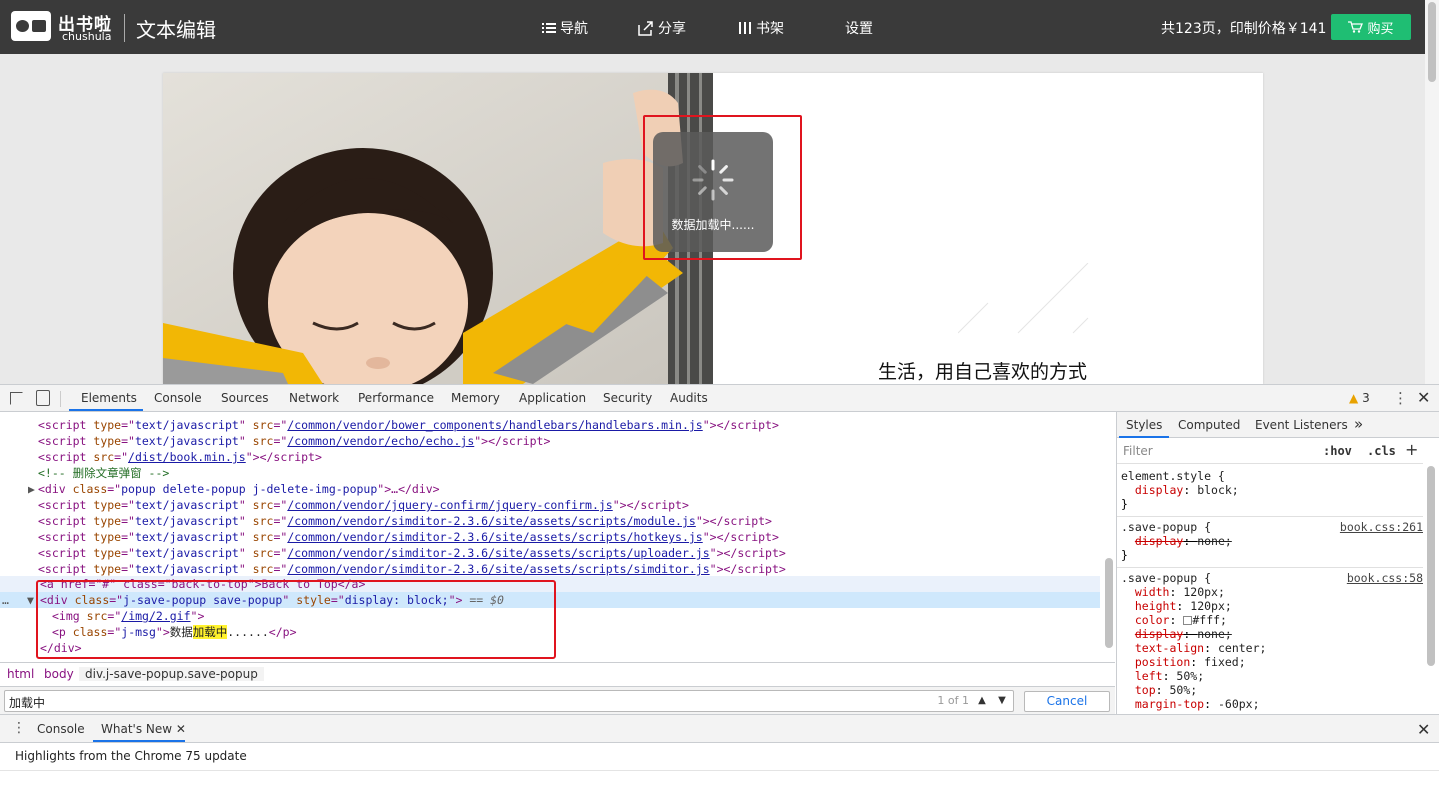 Image resolution: width=1439 pixels, height=788 pixels. Describe the element at coordinates (396, 398) in the screenshot. I see `tab-performance: Performance` at that location.